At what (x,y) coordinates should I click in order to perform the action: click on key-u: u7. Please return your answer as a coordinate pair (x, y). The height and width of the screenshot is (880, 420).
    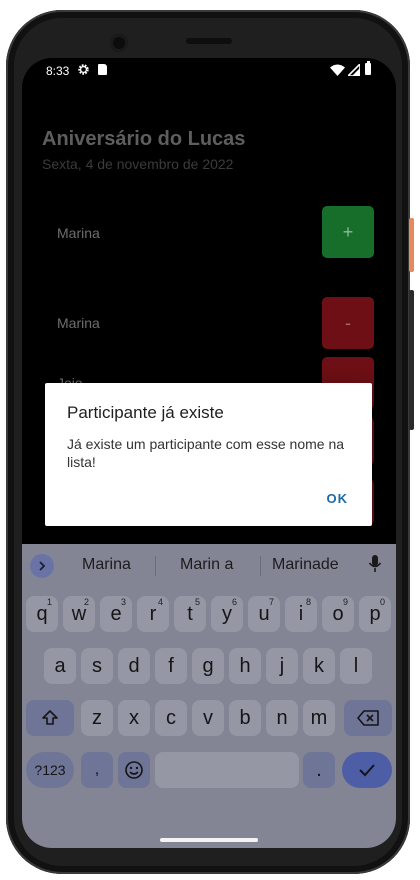
    Looking at the image, I should click on (264, 614).